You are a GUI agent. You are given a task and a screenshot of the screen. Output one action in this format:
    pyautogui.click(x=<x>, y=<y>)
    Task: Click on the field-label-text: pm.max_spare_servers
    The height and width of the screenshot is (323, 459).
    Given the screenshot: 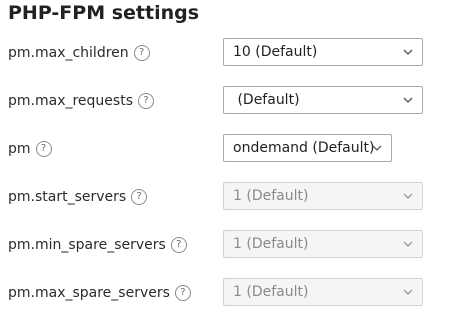 What is the action you would take?
    pyautogui.click(x=89, y=293)
    